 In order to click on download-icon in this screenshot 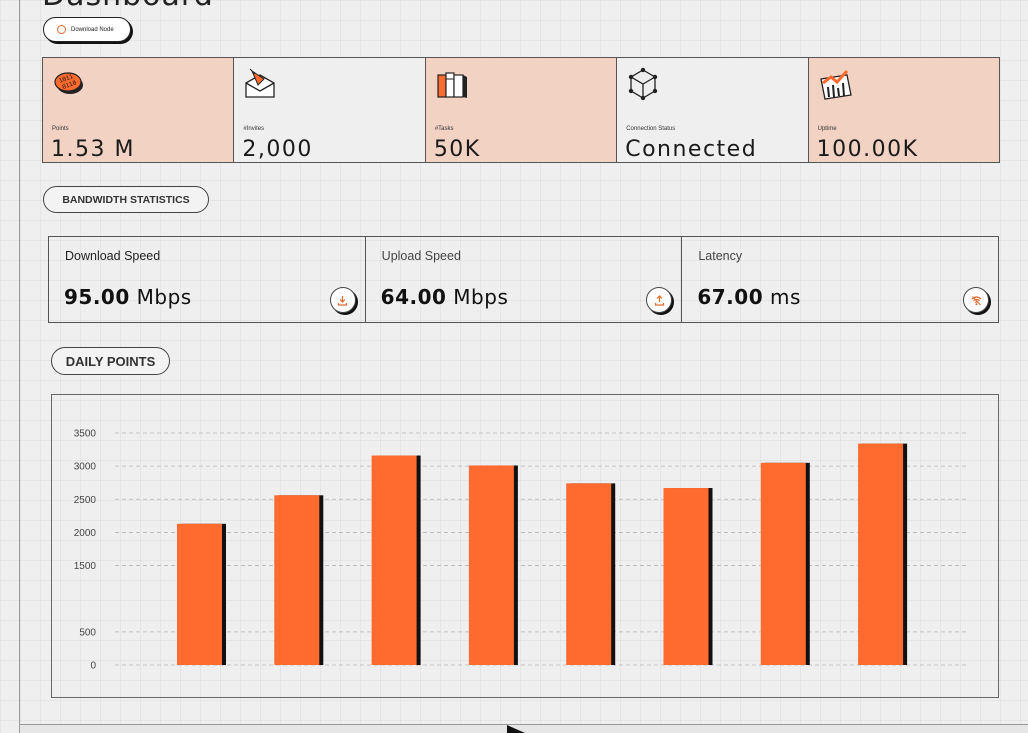, I will do `click(343, 300)`.